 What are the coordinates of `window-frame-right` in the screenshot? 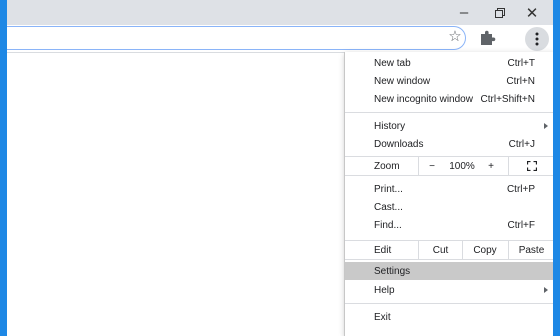 It's located at (556, 168).